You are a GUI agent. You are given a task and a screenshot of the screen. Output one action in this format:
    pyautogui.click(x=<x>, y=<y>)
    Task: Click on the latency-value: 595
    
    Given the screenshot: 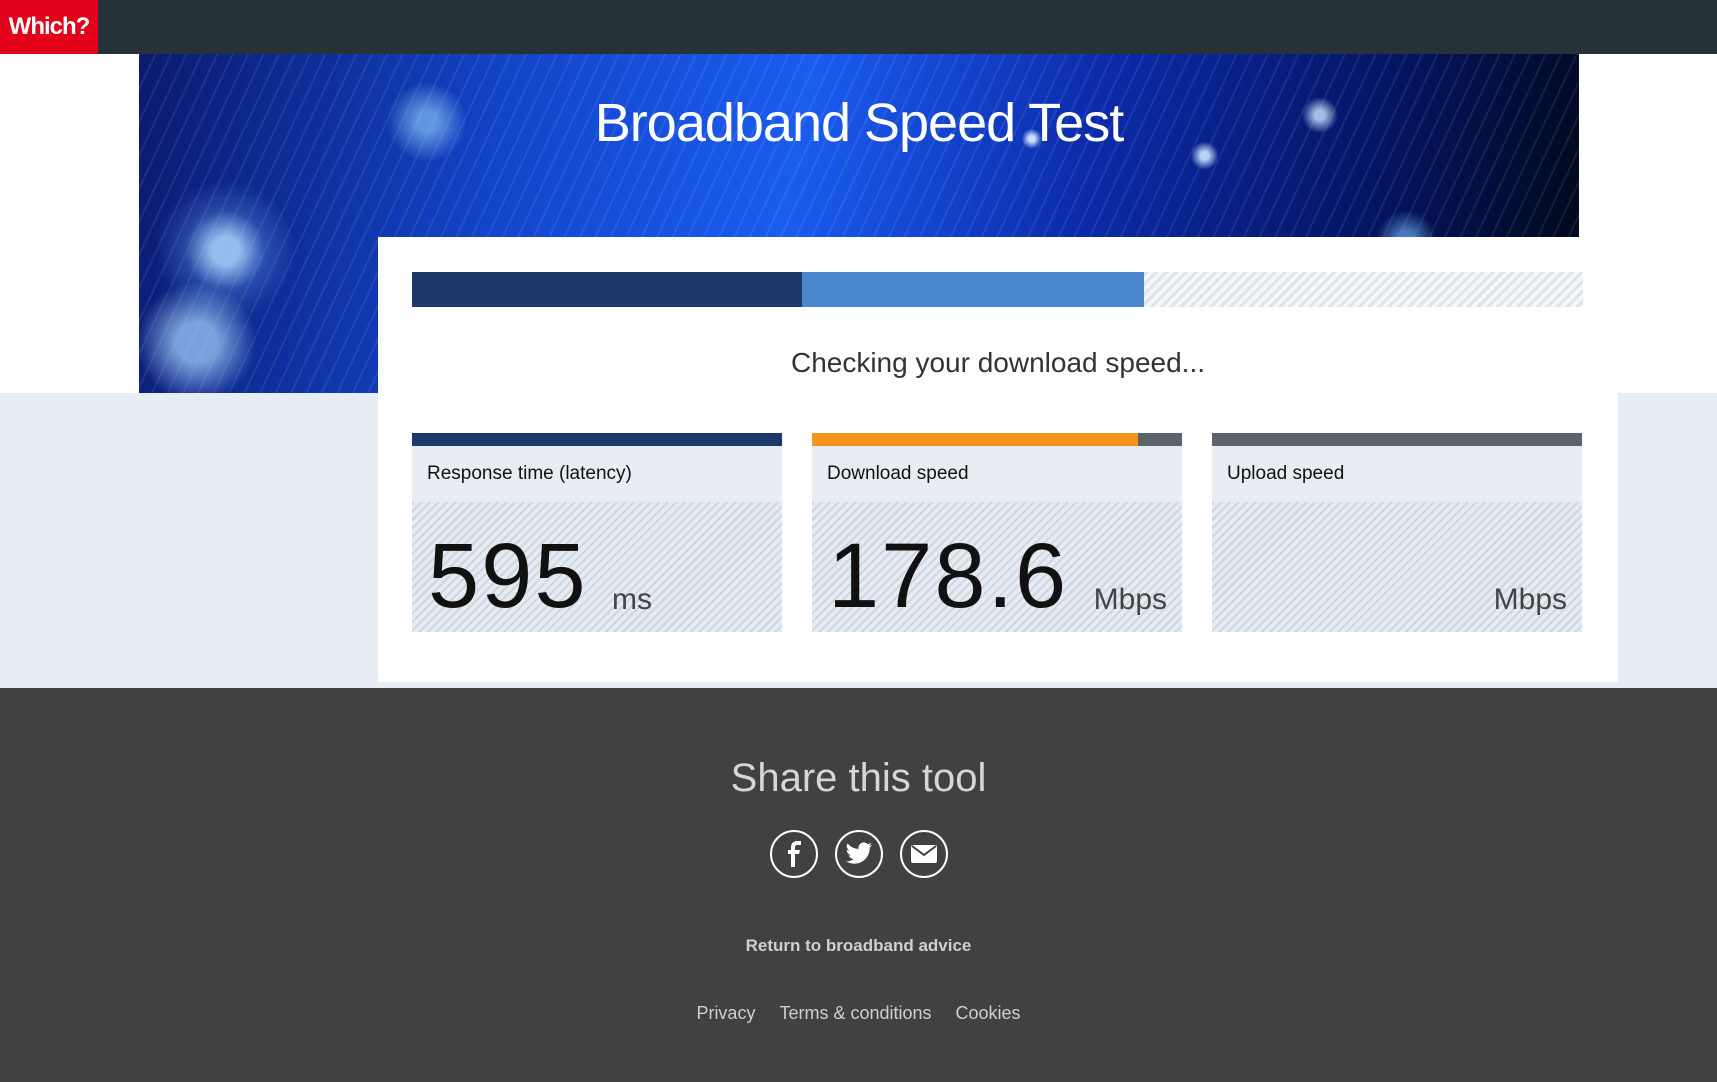 What is the action you would take?
    pyautogui.click(x=508, y=576)
    